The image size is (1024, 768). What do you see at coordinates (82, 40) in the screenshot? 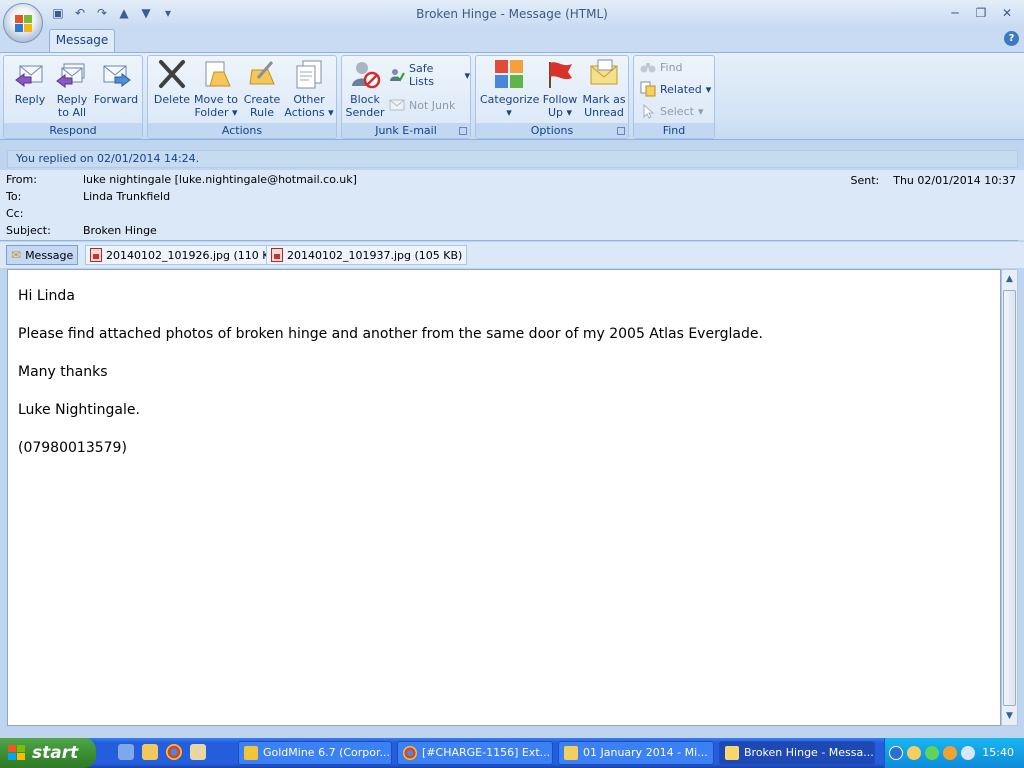
I see `tab-message: Message` at bounding box center [82, 40].